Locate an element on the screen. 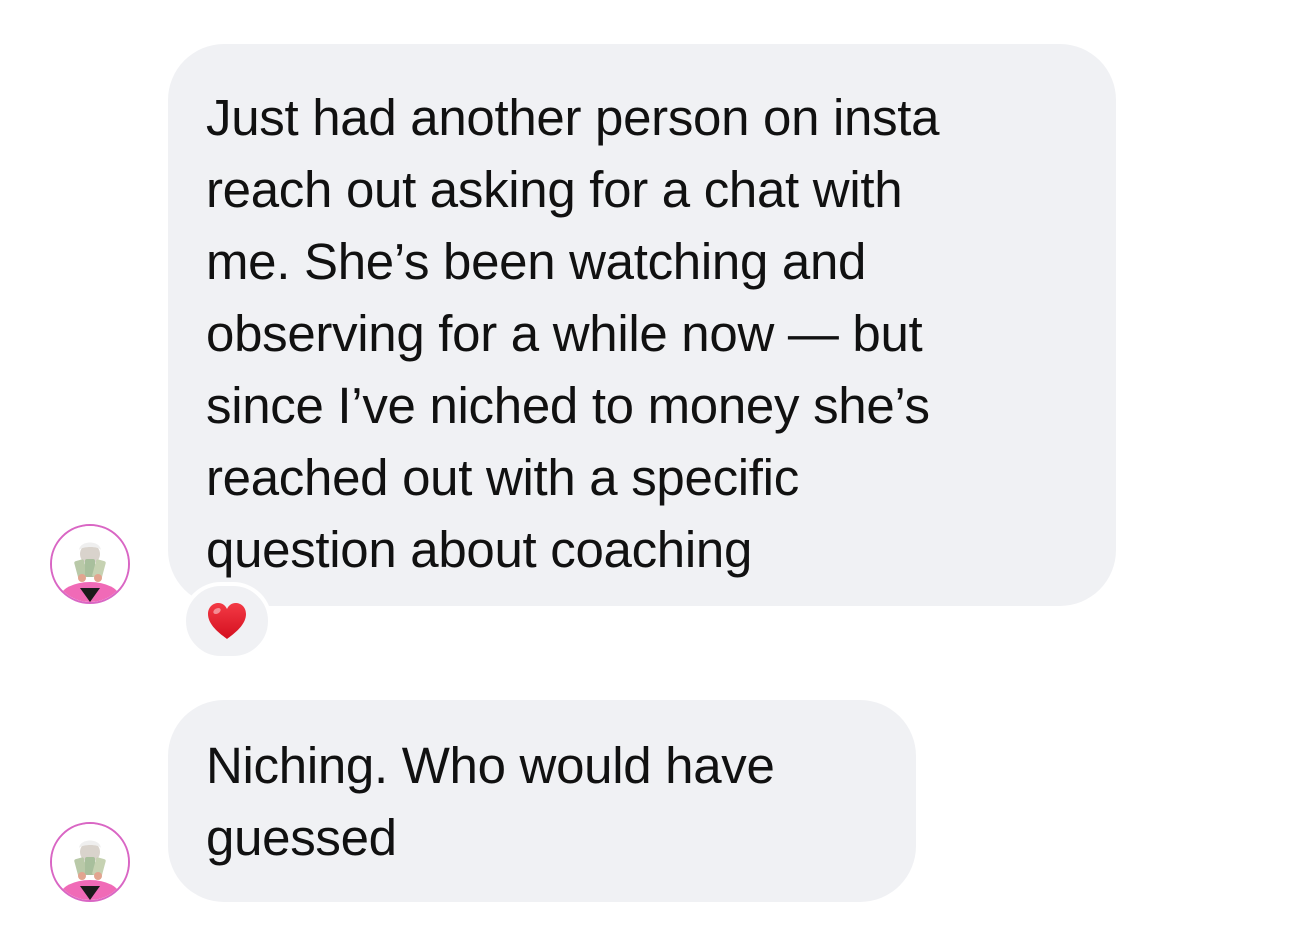  message-text-line: question about coaching is located at coordinates (479, 549).